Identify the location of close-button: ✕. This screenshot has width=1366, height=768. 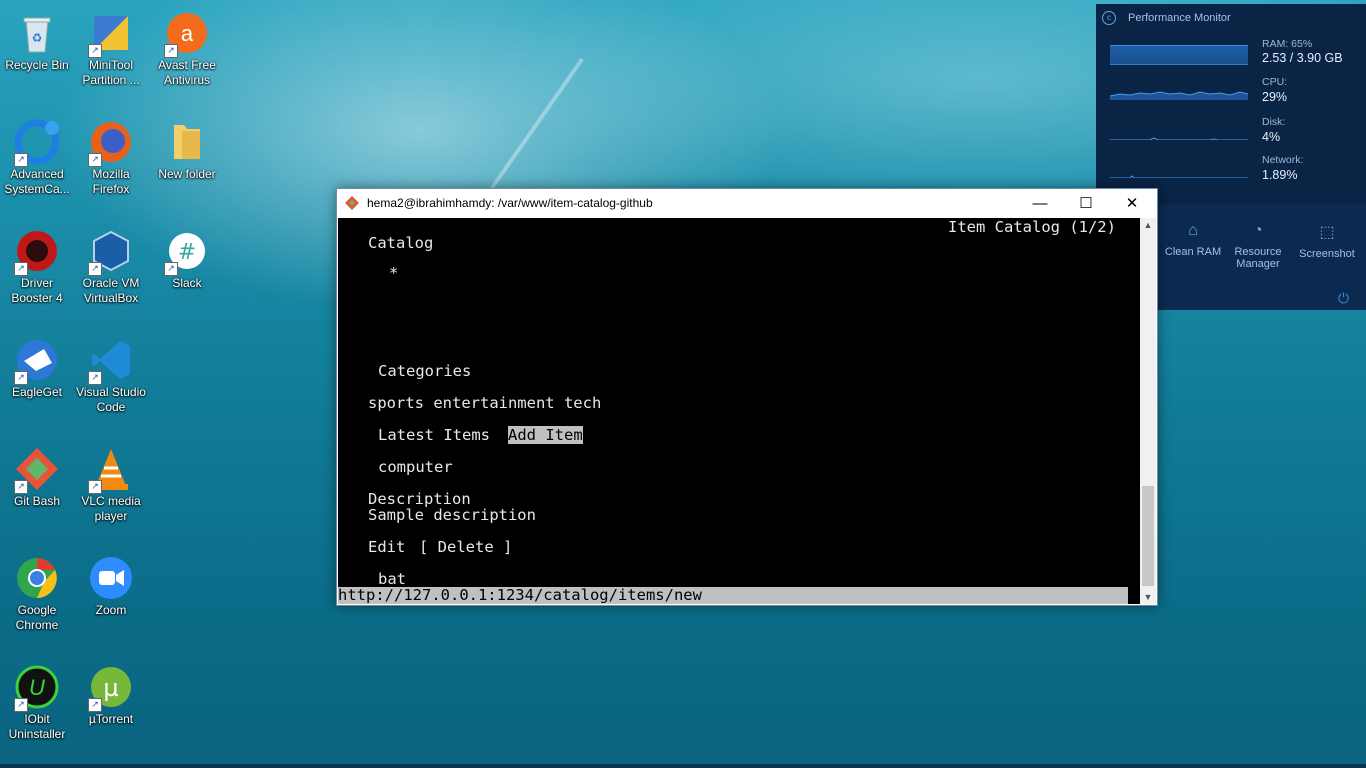
(1132, 203).